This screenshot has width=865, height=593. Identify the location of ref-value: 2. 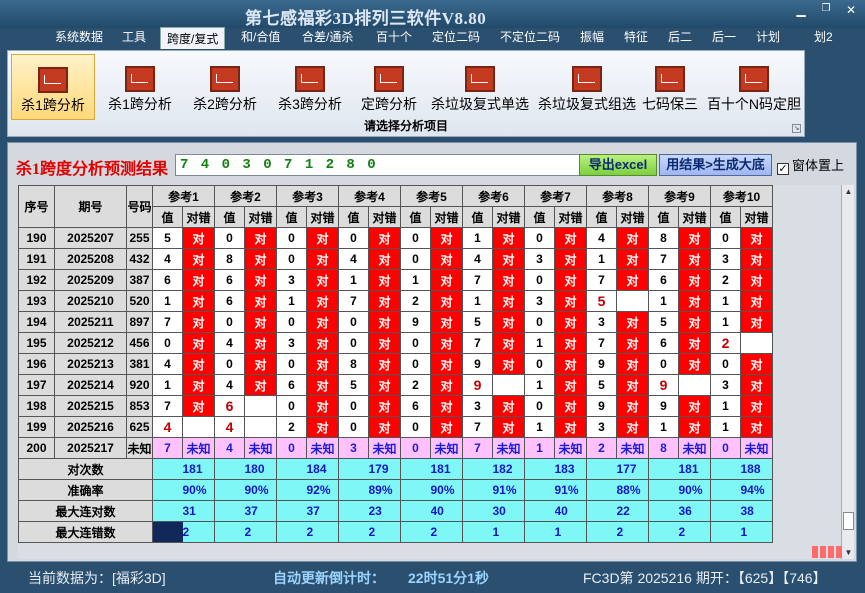
(415, 301).